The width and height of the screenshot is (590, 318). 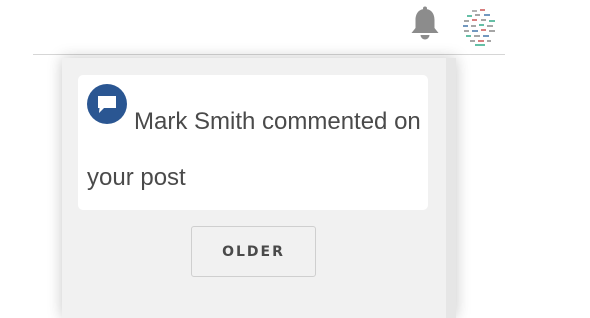 What do you see at coordinates (451, 188) in the screenshot?
I see `scrollbar-track` at bounding box center [451, 188].